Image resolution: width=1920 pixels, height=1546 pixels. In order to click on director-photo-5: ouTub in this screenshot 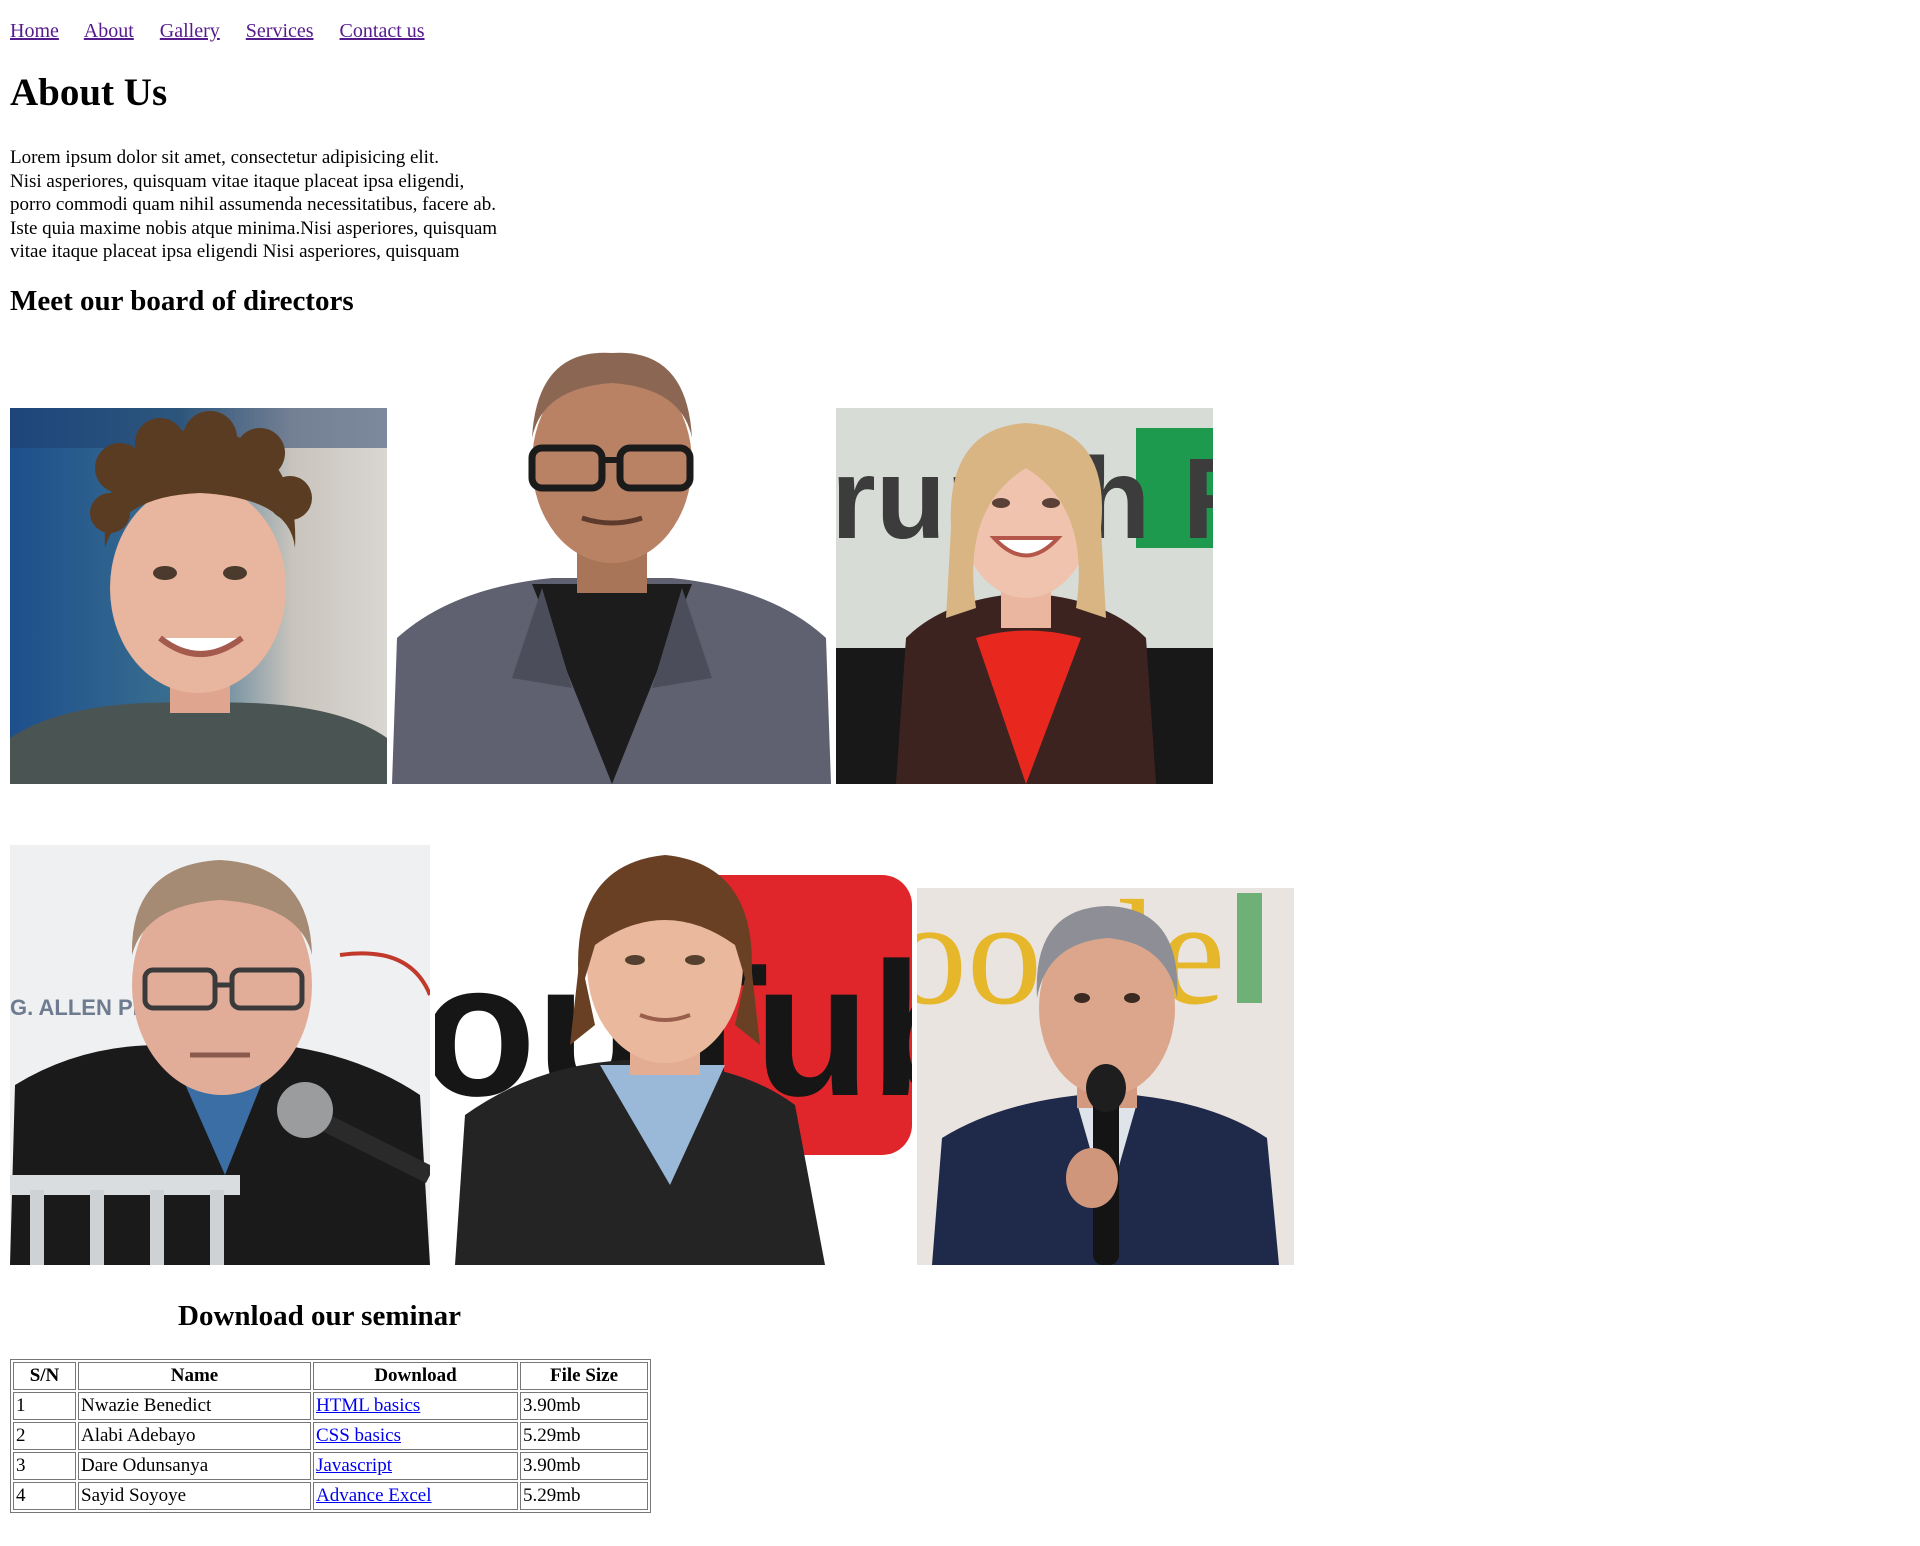, I will do `click(673, 1055)`.